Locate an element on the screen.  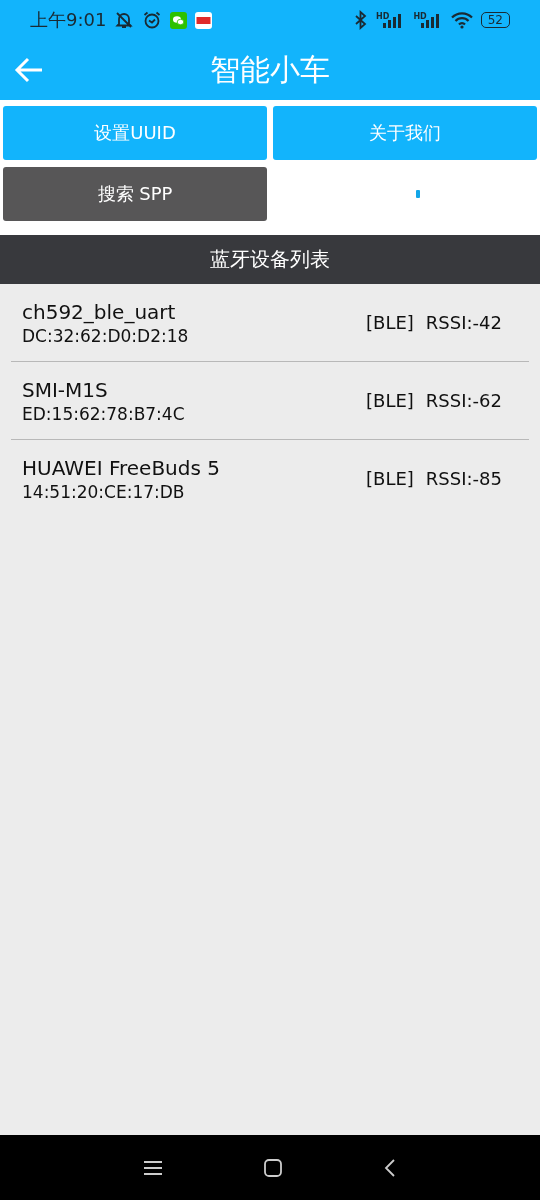
chat-app-icon is located at coordinates (179, 20).